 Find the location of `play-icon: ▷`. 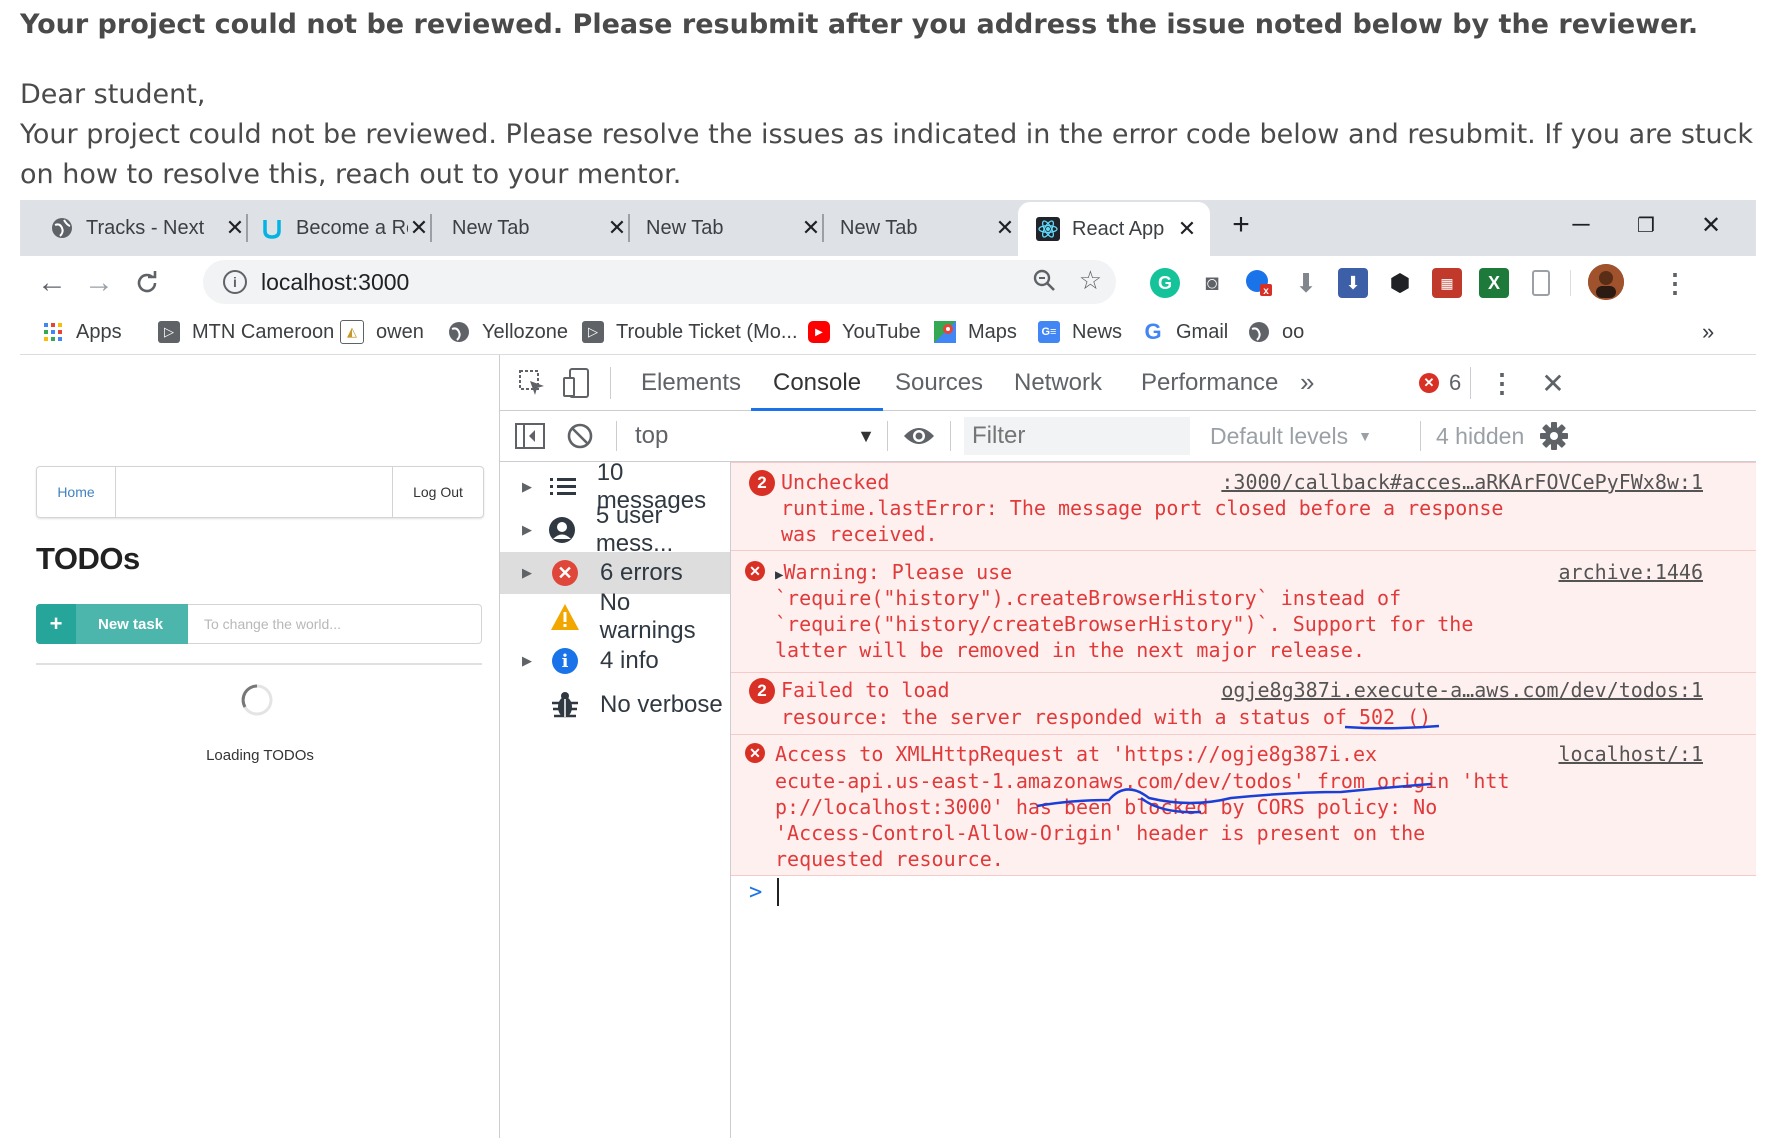

play-icon: ▷ is located at coordinates (169, 332).